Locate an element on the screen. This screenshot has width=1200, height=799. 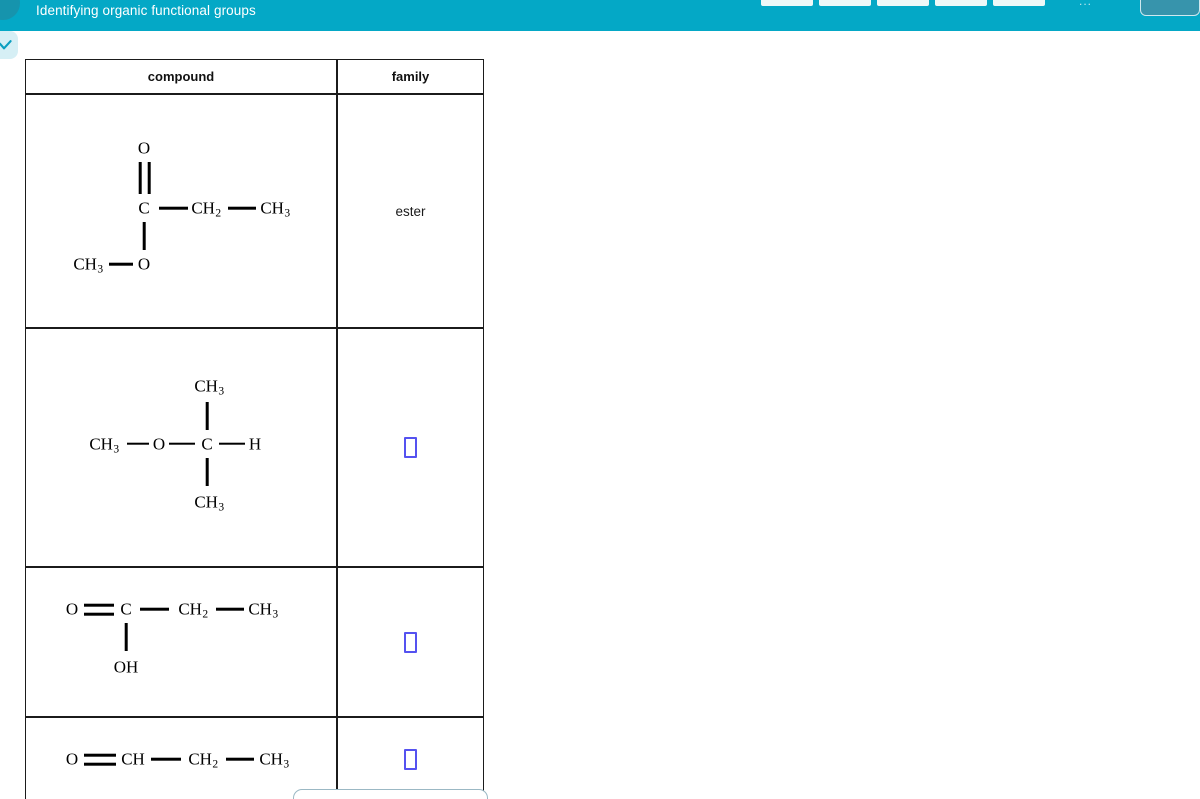
table-row: O CH CH2 CH3 is located at coordinates (254, 758).